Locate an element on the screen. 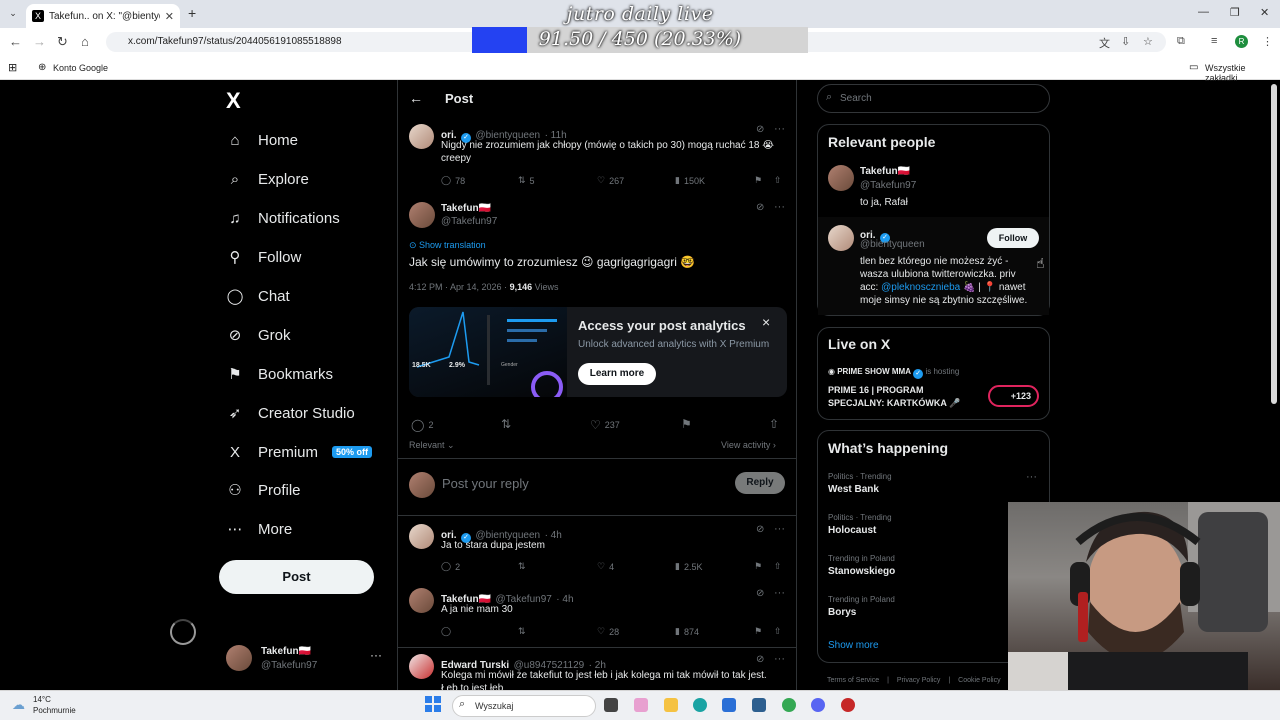 The width and height of the screenshot is (1280, 720). live-listeners-badge: +123 is located at coordinates (1013, 396).